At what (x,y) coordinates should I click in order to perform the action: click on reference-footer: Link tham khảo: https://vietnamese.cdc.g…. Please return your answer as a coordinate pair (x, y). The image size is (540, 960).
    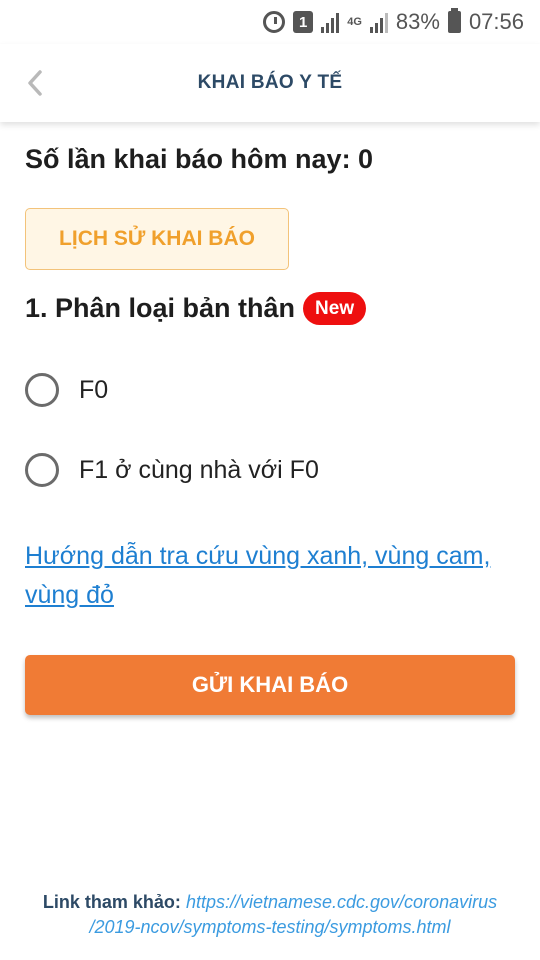
    Looking at the image, I should click on (270, 915).